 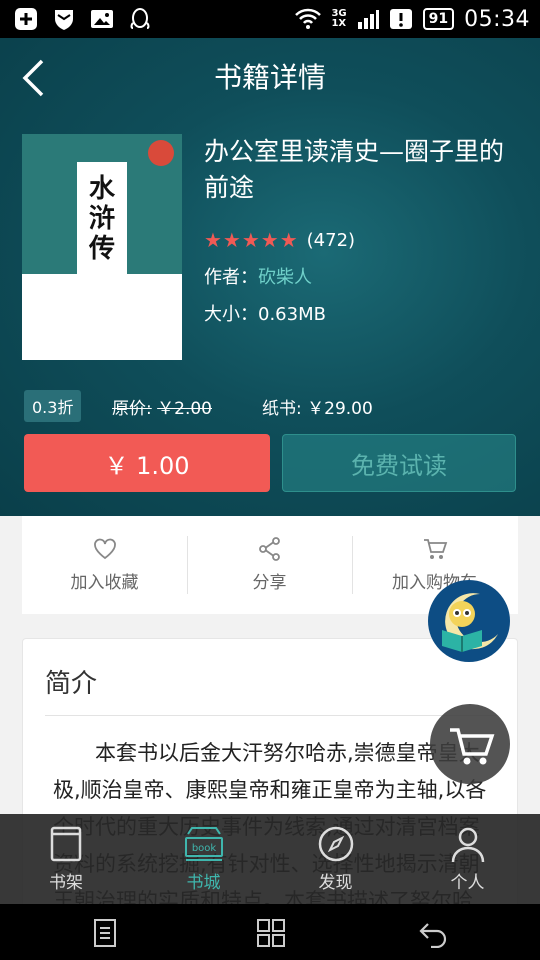 I want to click on share-icon, so click(x=269, y=549).